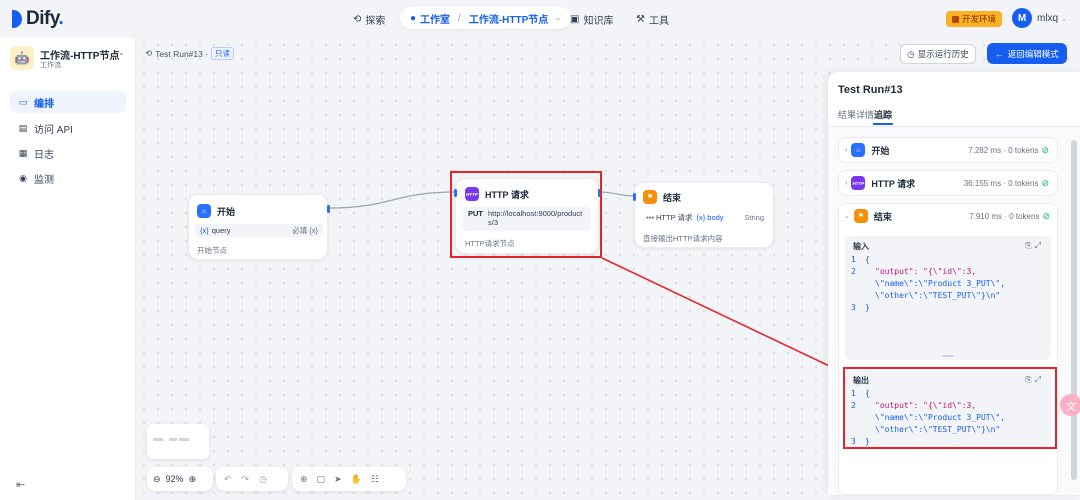  Describe the element at coordinates (435, 20) in the screenshot. I see `nav-studio-label: 工作室` at that location.